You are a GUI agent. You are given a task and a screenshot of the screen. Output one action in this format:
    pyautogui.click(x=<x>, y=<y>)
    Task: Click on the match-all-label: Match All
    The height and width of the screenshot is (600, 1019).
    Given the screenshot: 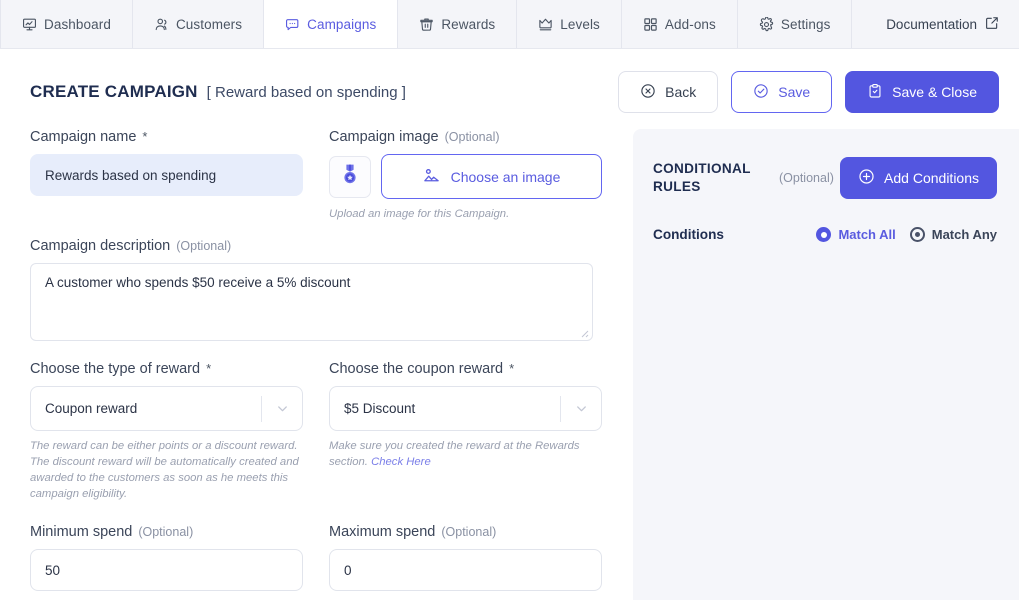 What is the action you would take?
    pyautogui.click(x=867, y=234)
    